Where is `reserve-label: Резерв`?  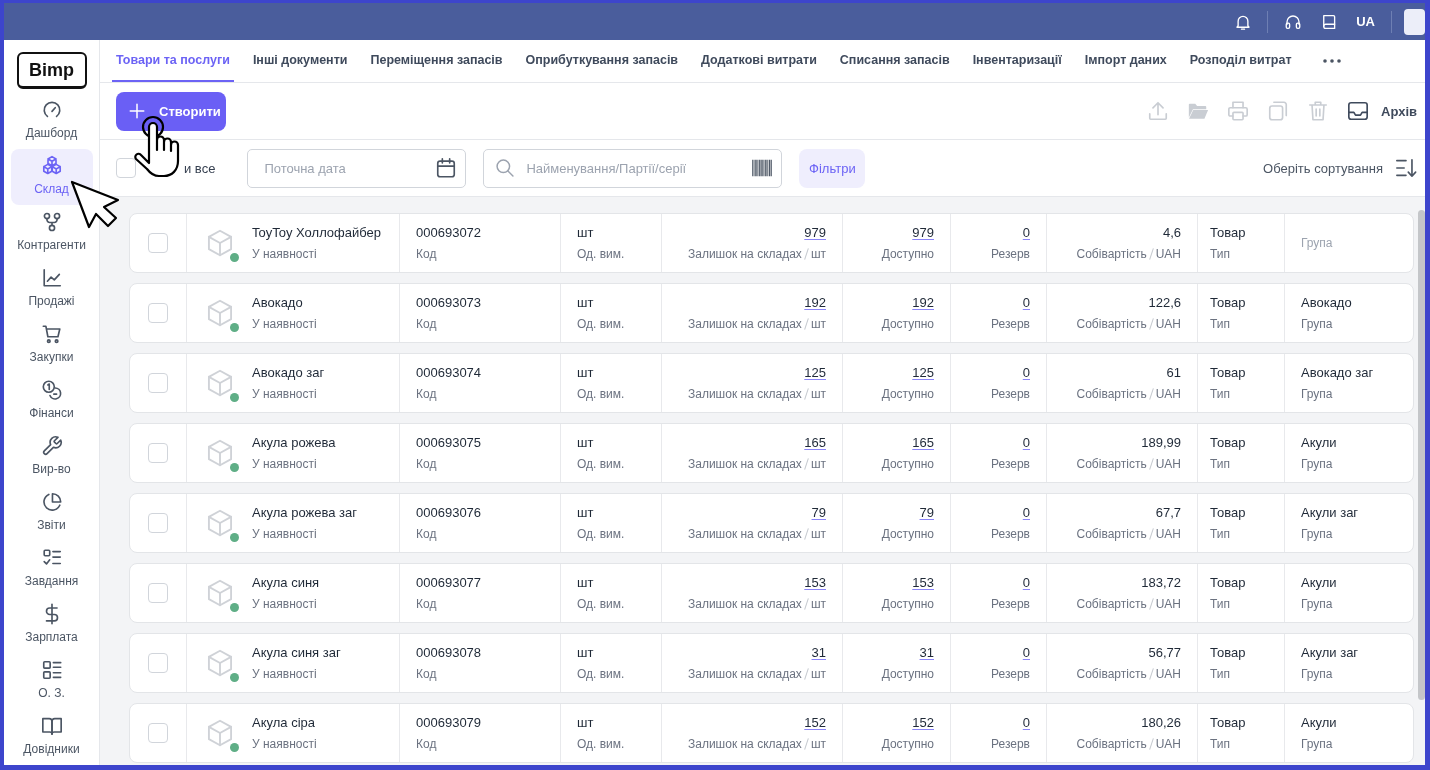 reserve-label: Резерв is located at coordinates (1010, 464).